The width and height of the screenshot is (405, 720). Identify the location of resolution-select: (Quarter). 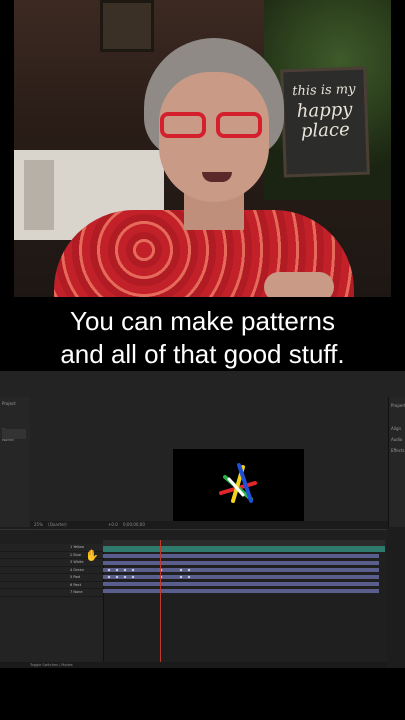
(57, 524).